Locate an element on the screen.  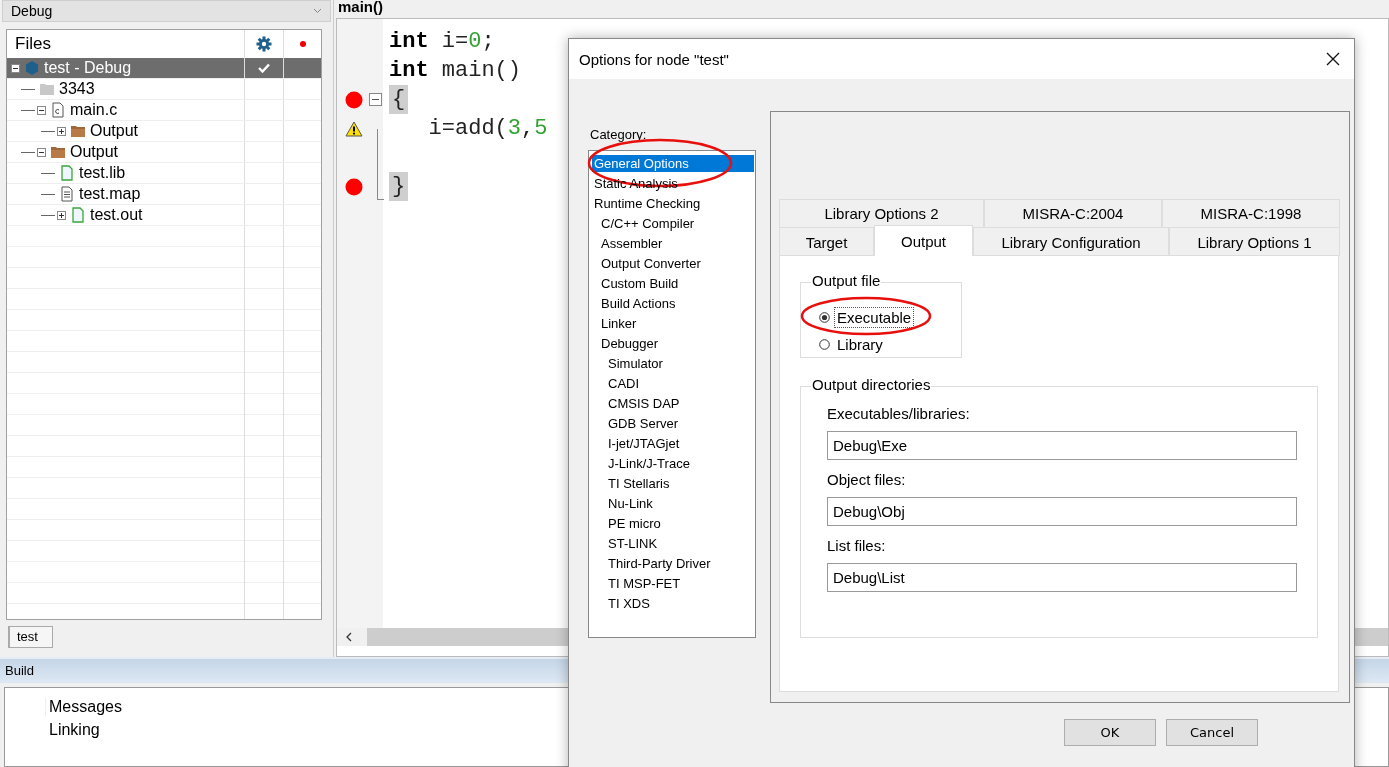
category-label: Category: is located at coordinates (619, 134).